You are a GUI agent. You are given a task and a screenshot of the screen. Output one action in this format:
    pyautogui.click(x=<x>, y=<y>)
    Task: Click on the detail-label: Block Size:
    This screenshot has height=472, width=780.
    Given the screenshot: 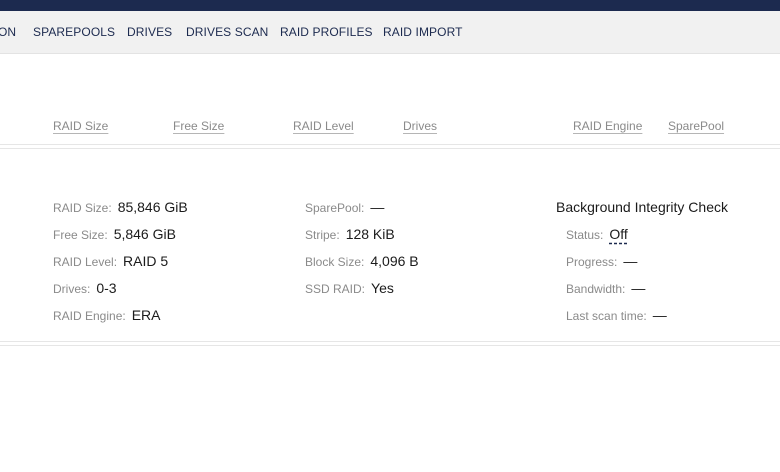 What is the action you would take?
    pyautogui.click(x=335, y=262)
    